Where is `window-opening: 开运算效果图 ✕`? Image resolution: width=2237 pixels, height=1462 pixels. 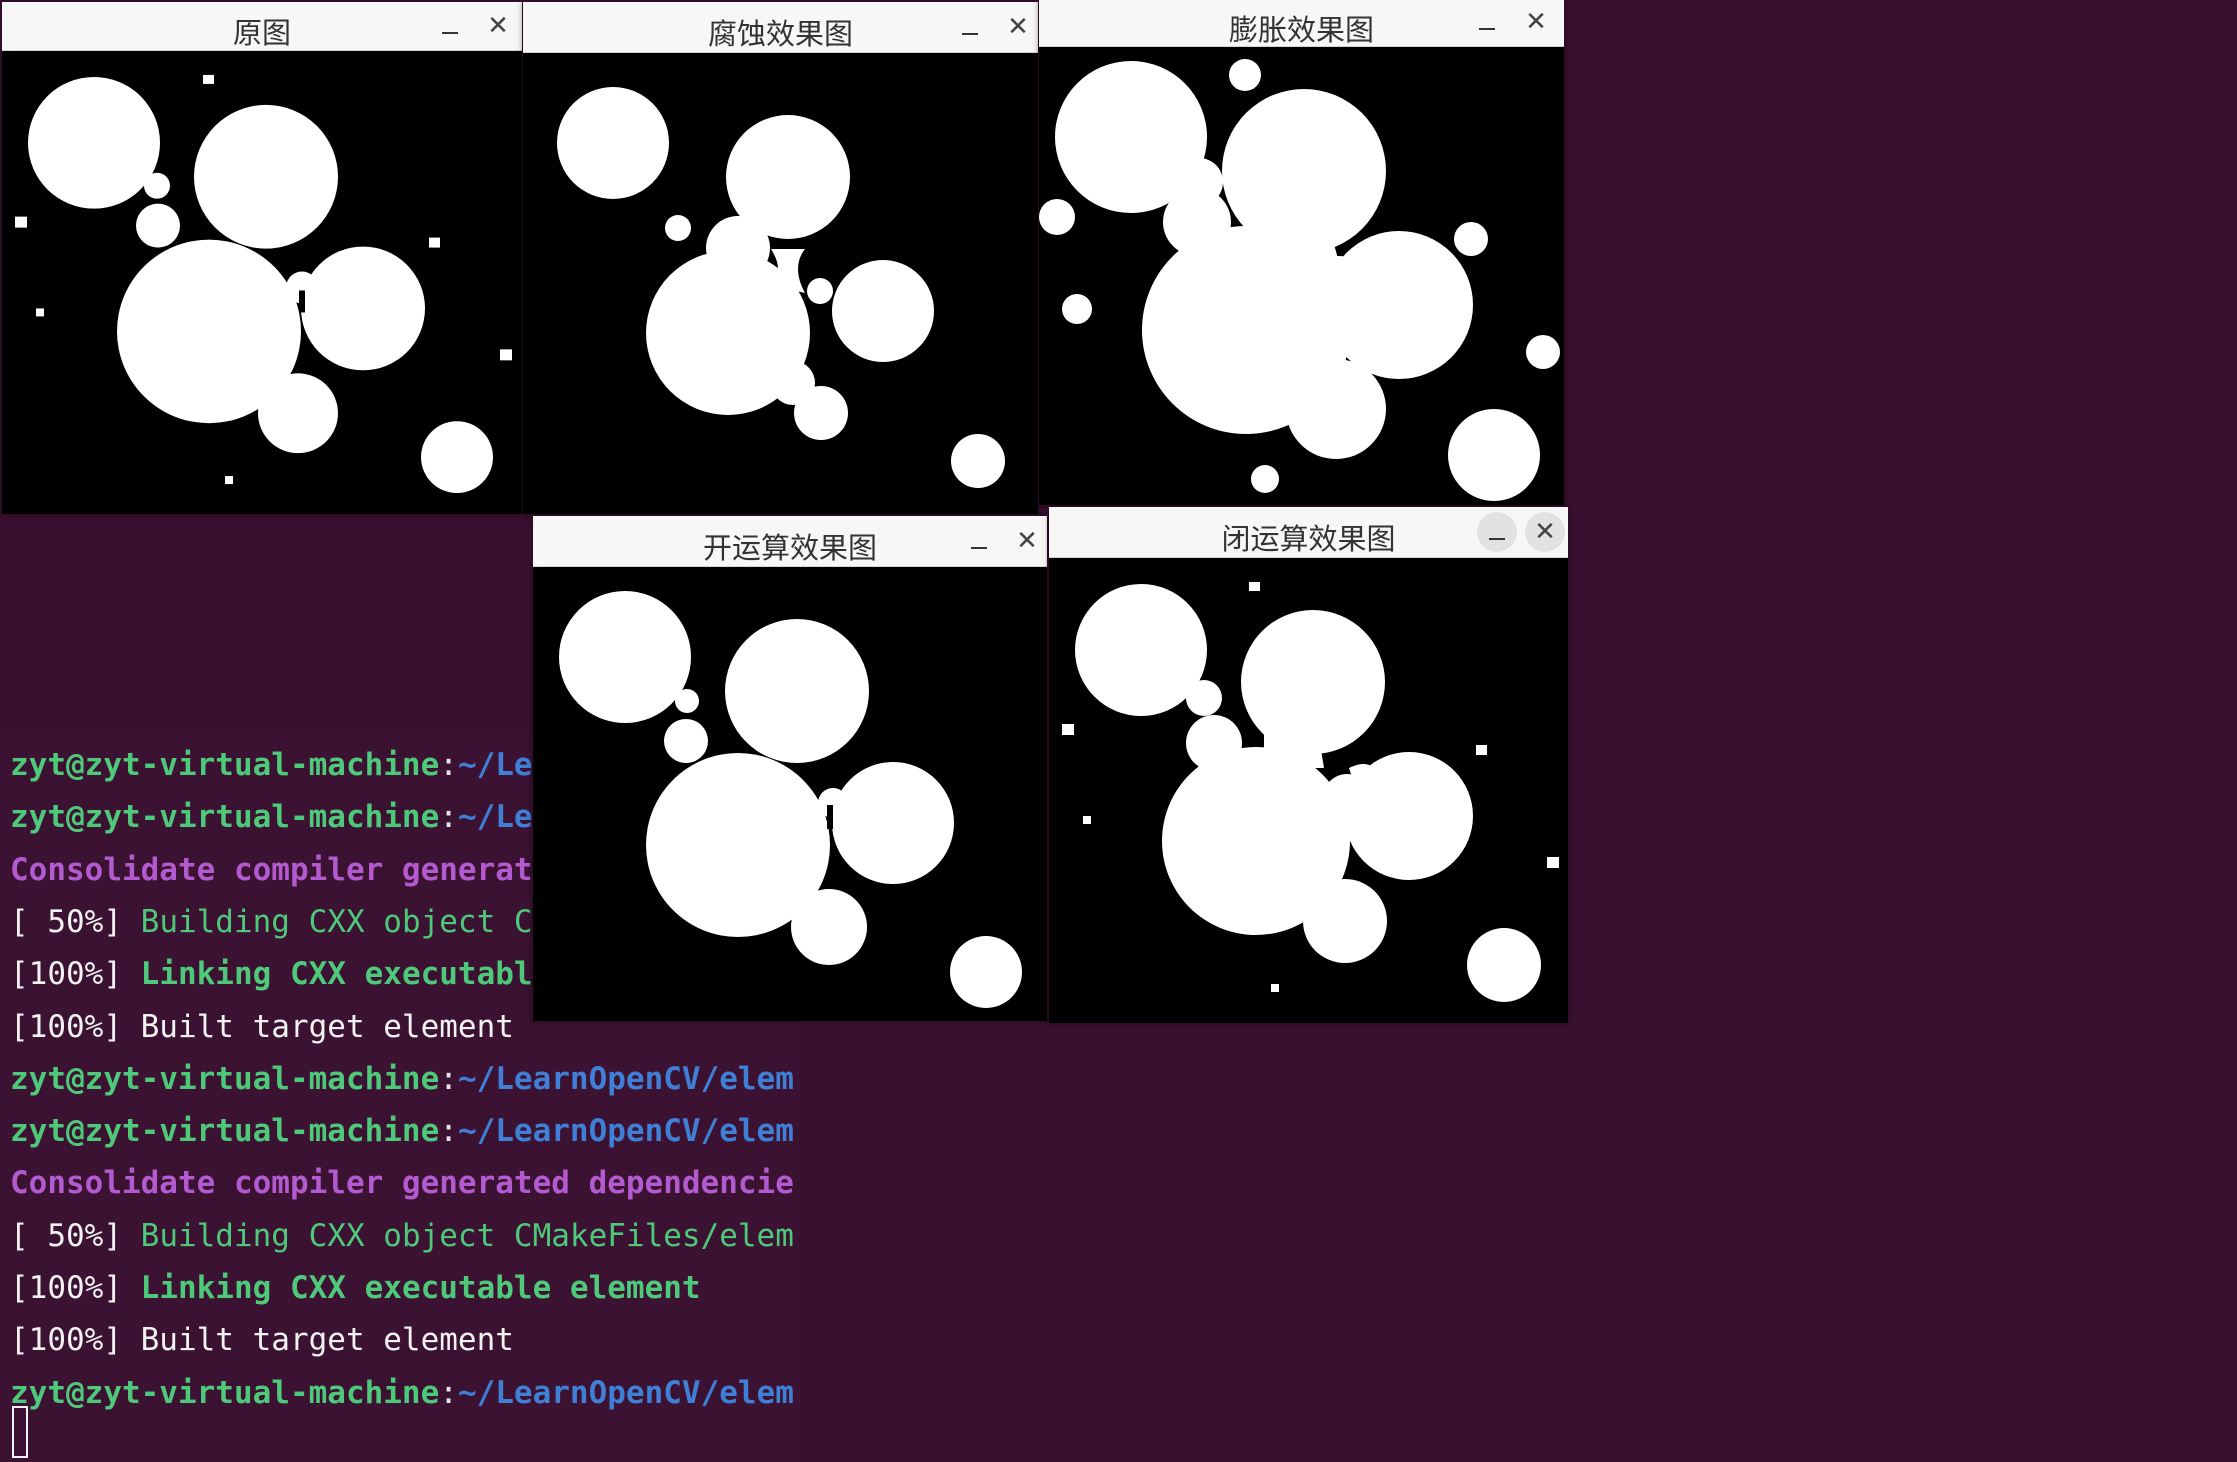 window-opening: 开运算效果图 ✕ is located at coordinates (790, 768).